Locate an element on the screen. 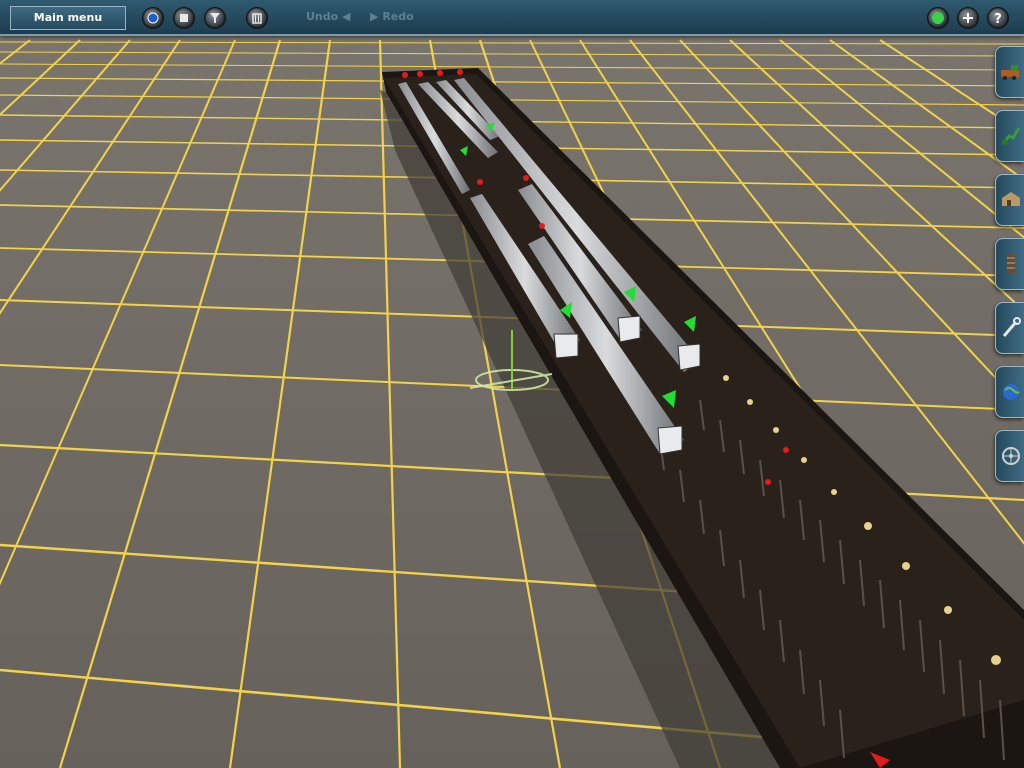 This screenshot has height=768, width=1024. camera-icon is located at coordinates (153, 18).